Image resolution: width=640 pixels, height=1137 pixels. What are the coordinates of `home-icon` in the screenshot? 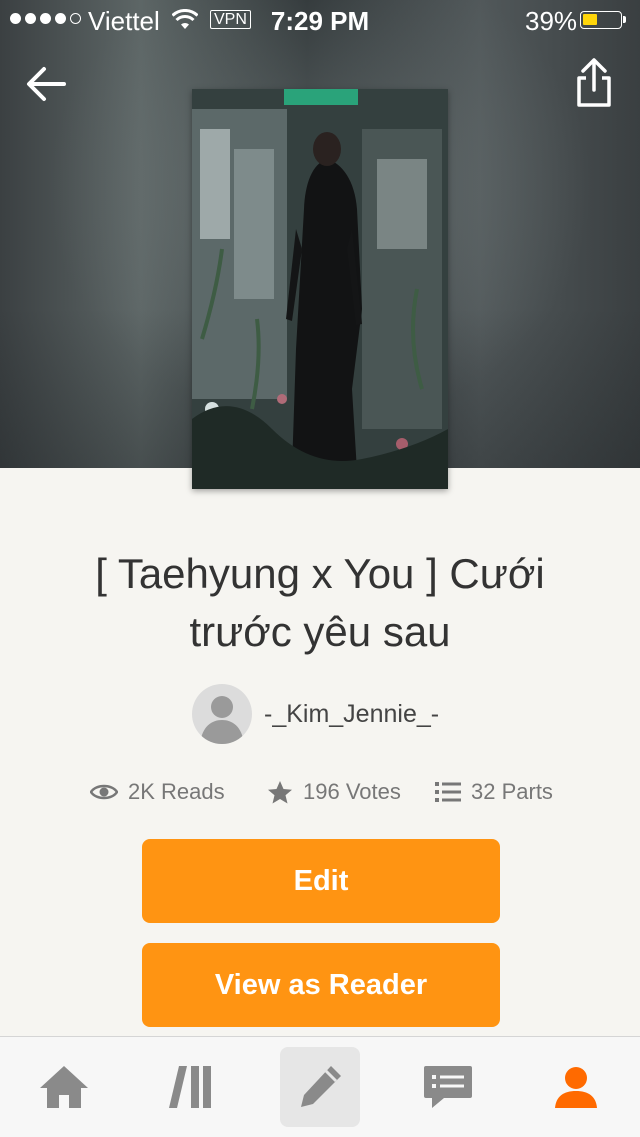 It's located at (64, 1087).